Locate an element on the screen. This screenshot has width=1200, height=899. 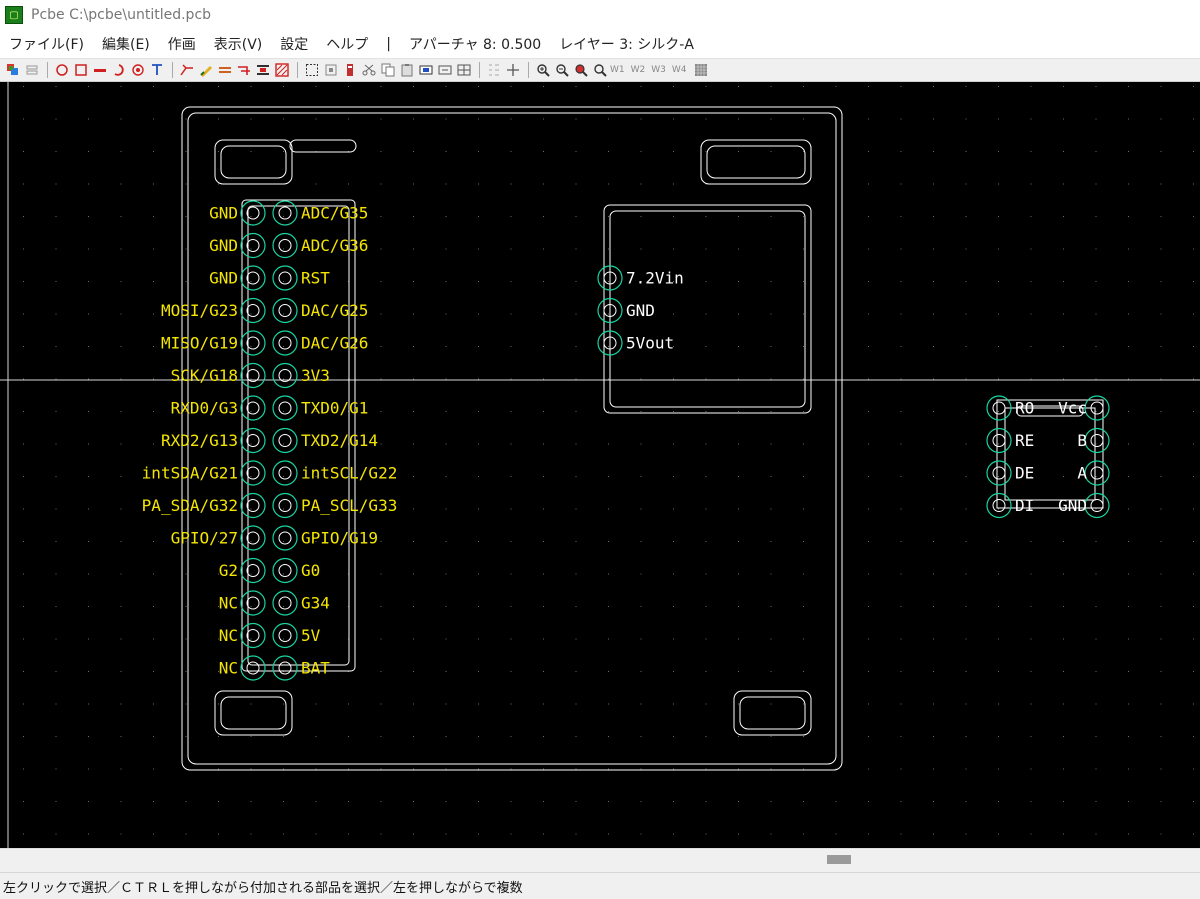
header-label-left: RXD0/G3 is located at coordinates (204, 408).